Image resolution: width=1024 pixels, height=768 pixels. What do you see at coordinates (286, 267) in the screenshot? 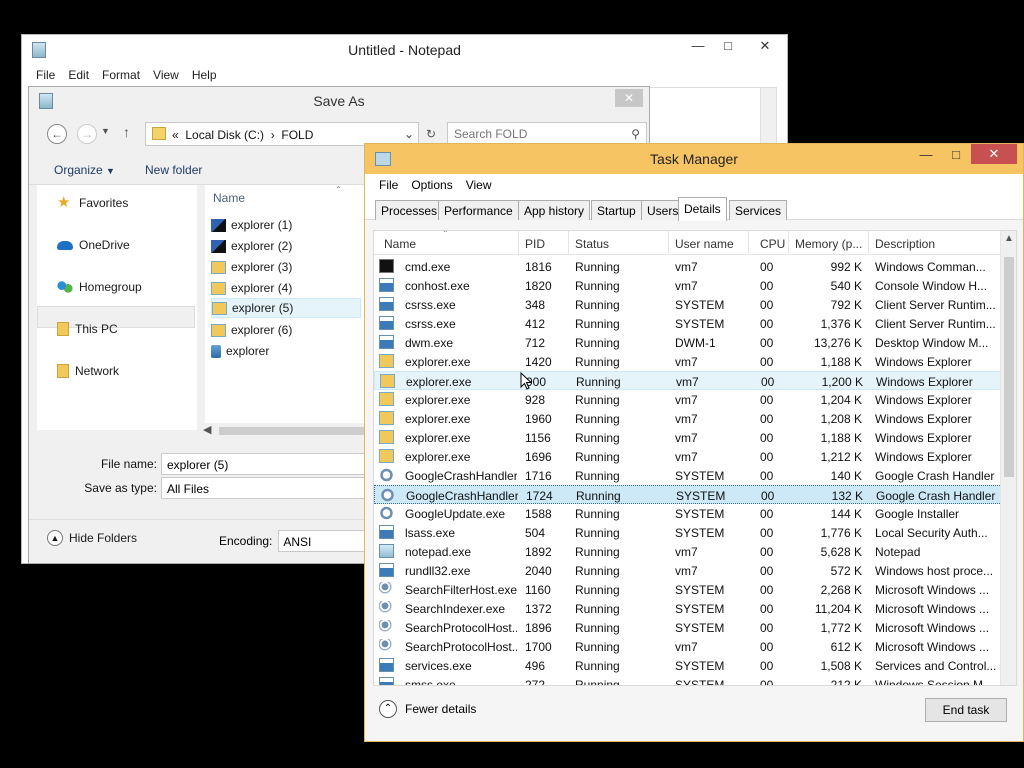
I see `list-item: explorer (3)` at bounding box center [286, 267].